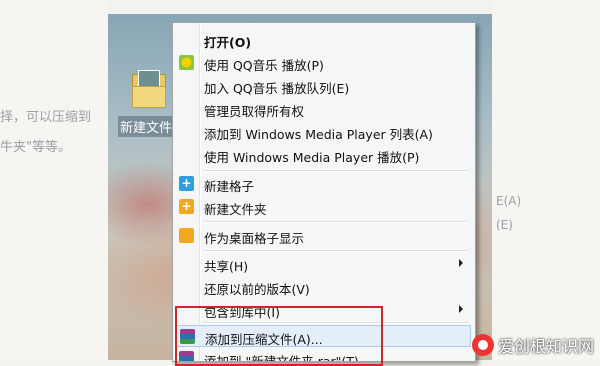 The height and width of the screenshot is (366, 600). What do you see at coordinates (254, 238) in the screenshot?
I see `menu-item-label: 作为桌面格子显示` at bounding box center [254, 238].